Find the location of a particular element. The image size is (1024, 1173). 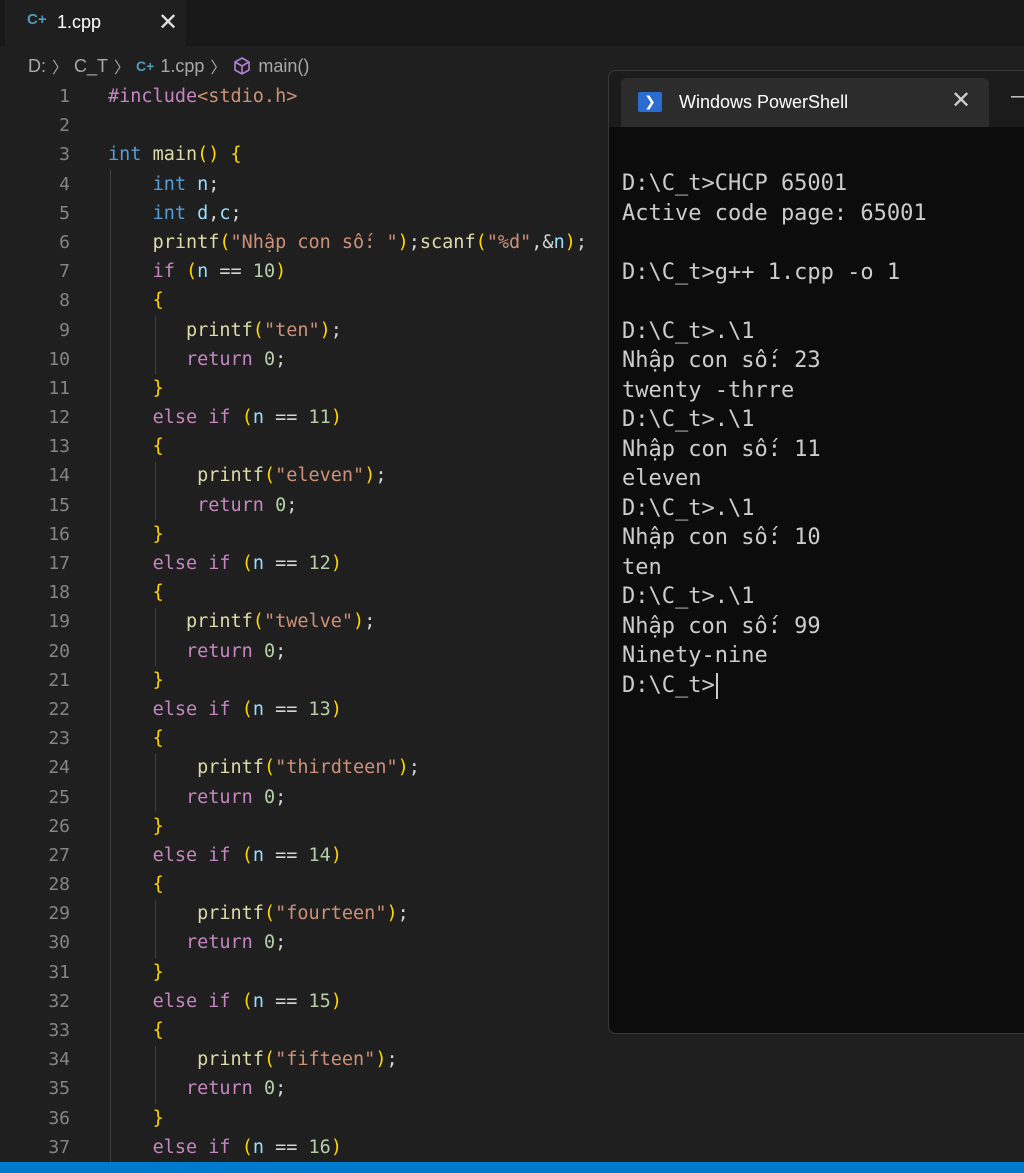

terminal-line-text: eleven is located at coordinates (662, 478).